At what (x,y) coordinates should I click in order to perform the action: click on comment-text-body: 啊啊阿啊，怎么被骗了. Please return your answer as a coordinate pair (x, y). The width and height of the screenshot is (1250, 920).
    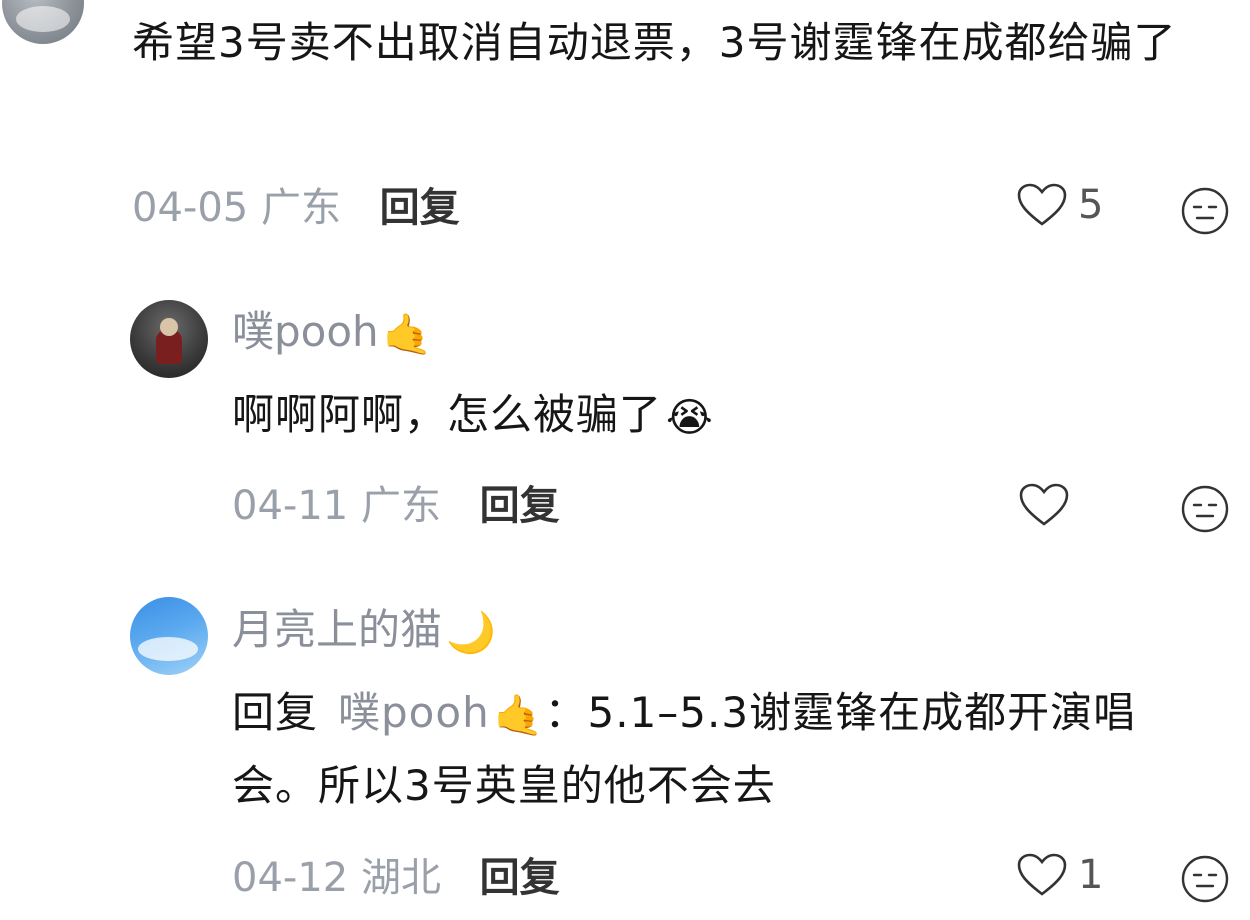
    Looking at the image, I should click on (447, 414).